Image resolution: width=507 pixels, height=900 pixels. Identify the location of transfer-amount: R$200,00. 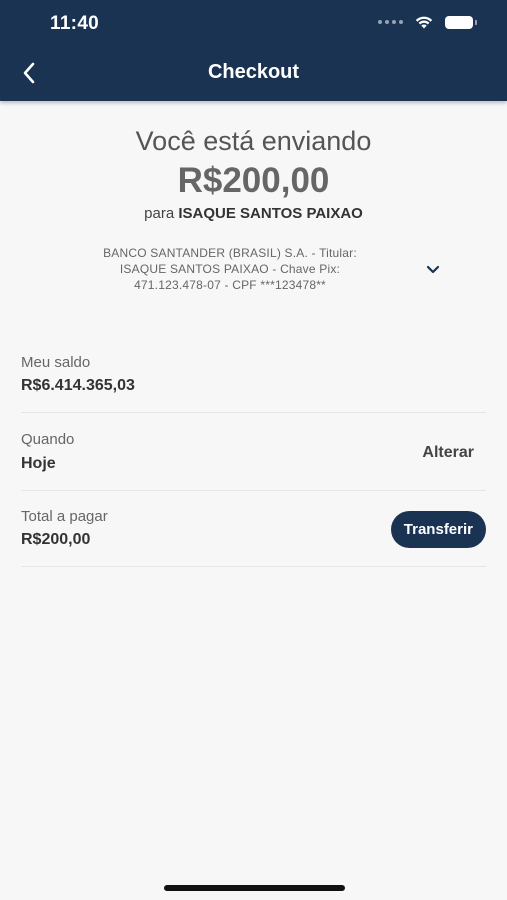
(253, 180).